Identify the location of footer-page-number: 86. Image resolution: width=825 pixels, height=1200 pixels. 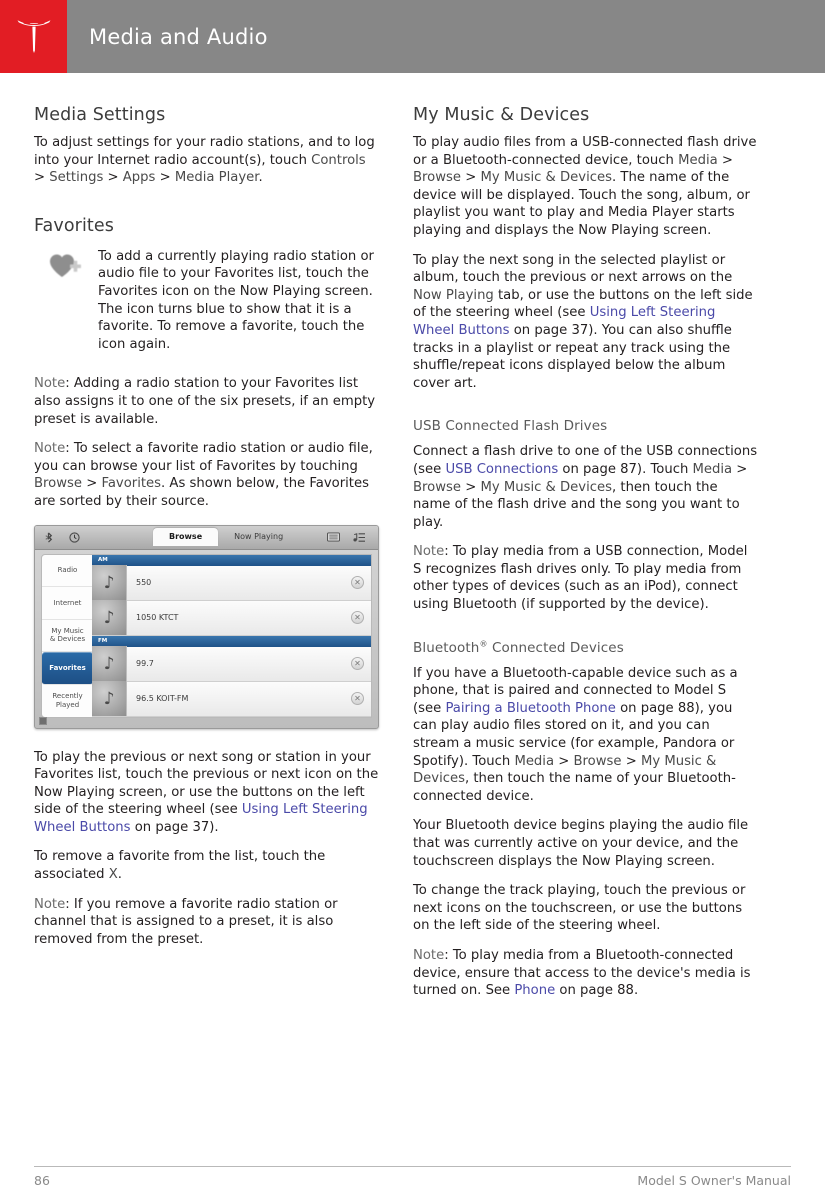
(42, 1180).